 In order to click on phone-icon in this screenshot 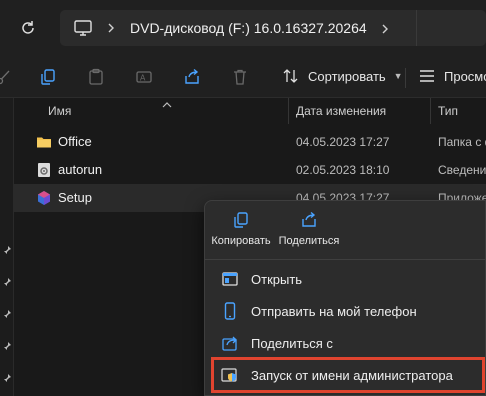, I will do `click(230, 311)`.